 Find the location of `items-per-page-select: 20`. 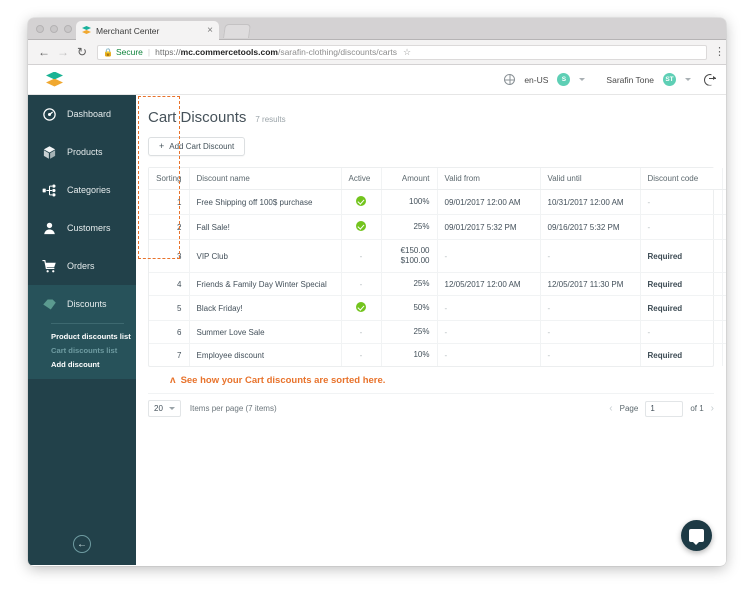

items-per-page-select: 20 is located at coordinates (164, 408).